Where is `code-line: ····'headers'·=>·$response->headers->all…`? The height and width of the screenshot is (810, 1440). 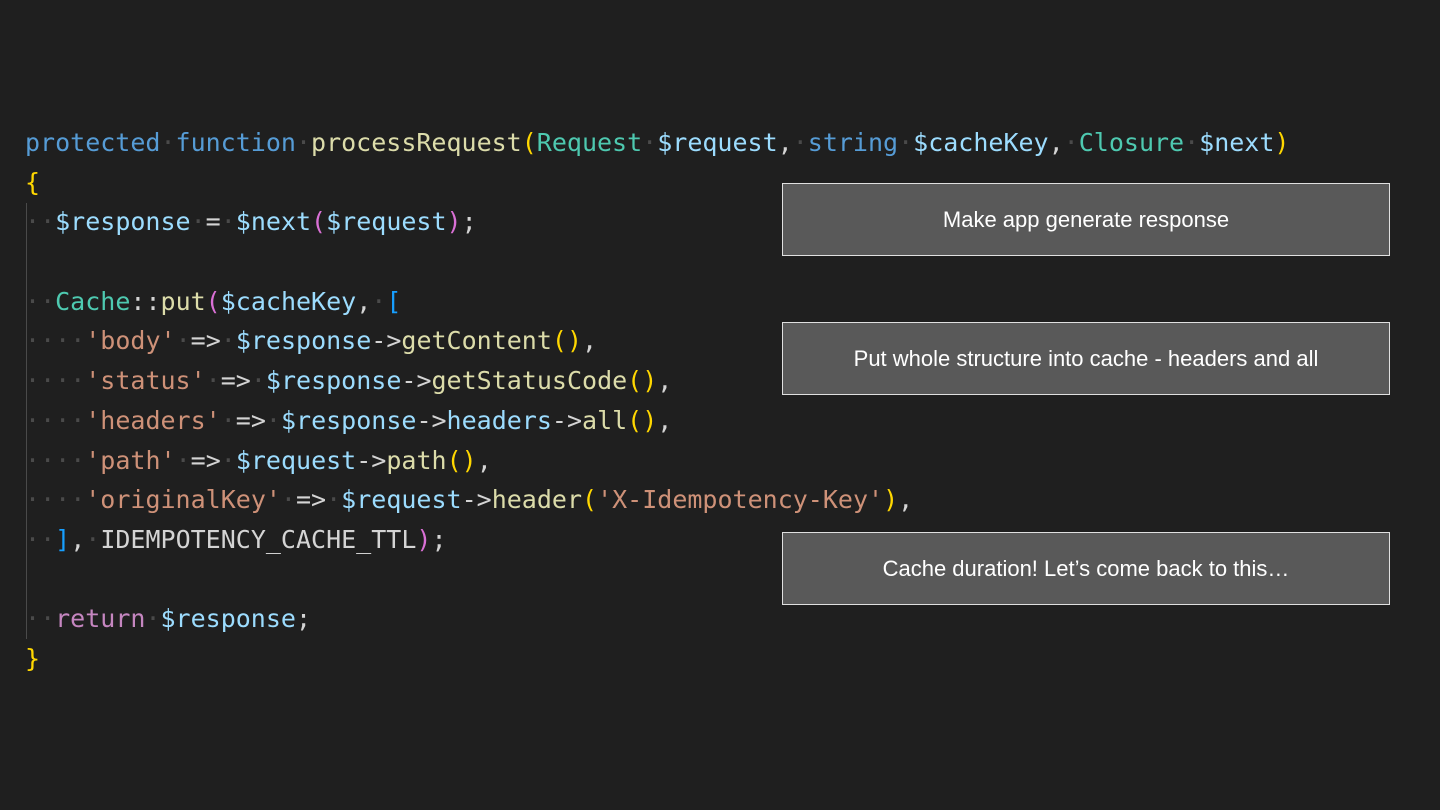
code-line: ····'headers'·=>·$response->headers->all… is located at coordinates (349, 420).